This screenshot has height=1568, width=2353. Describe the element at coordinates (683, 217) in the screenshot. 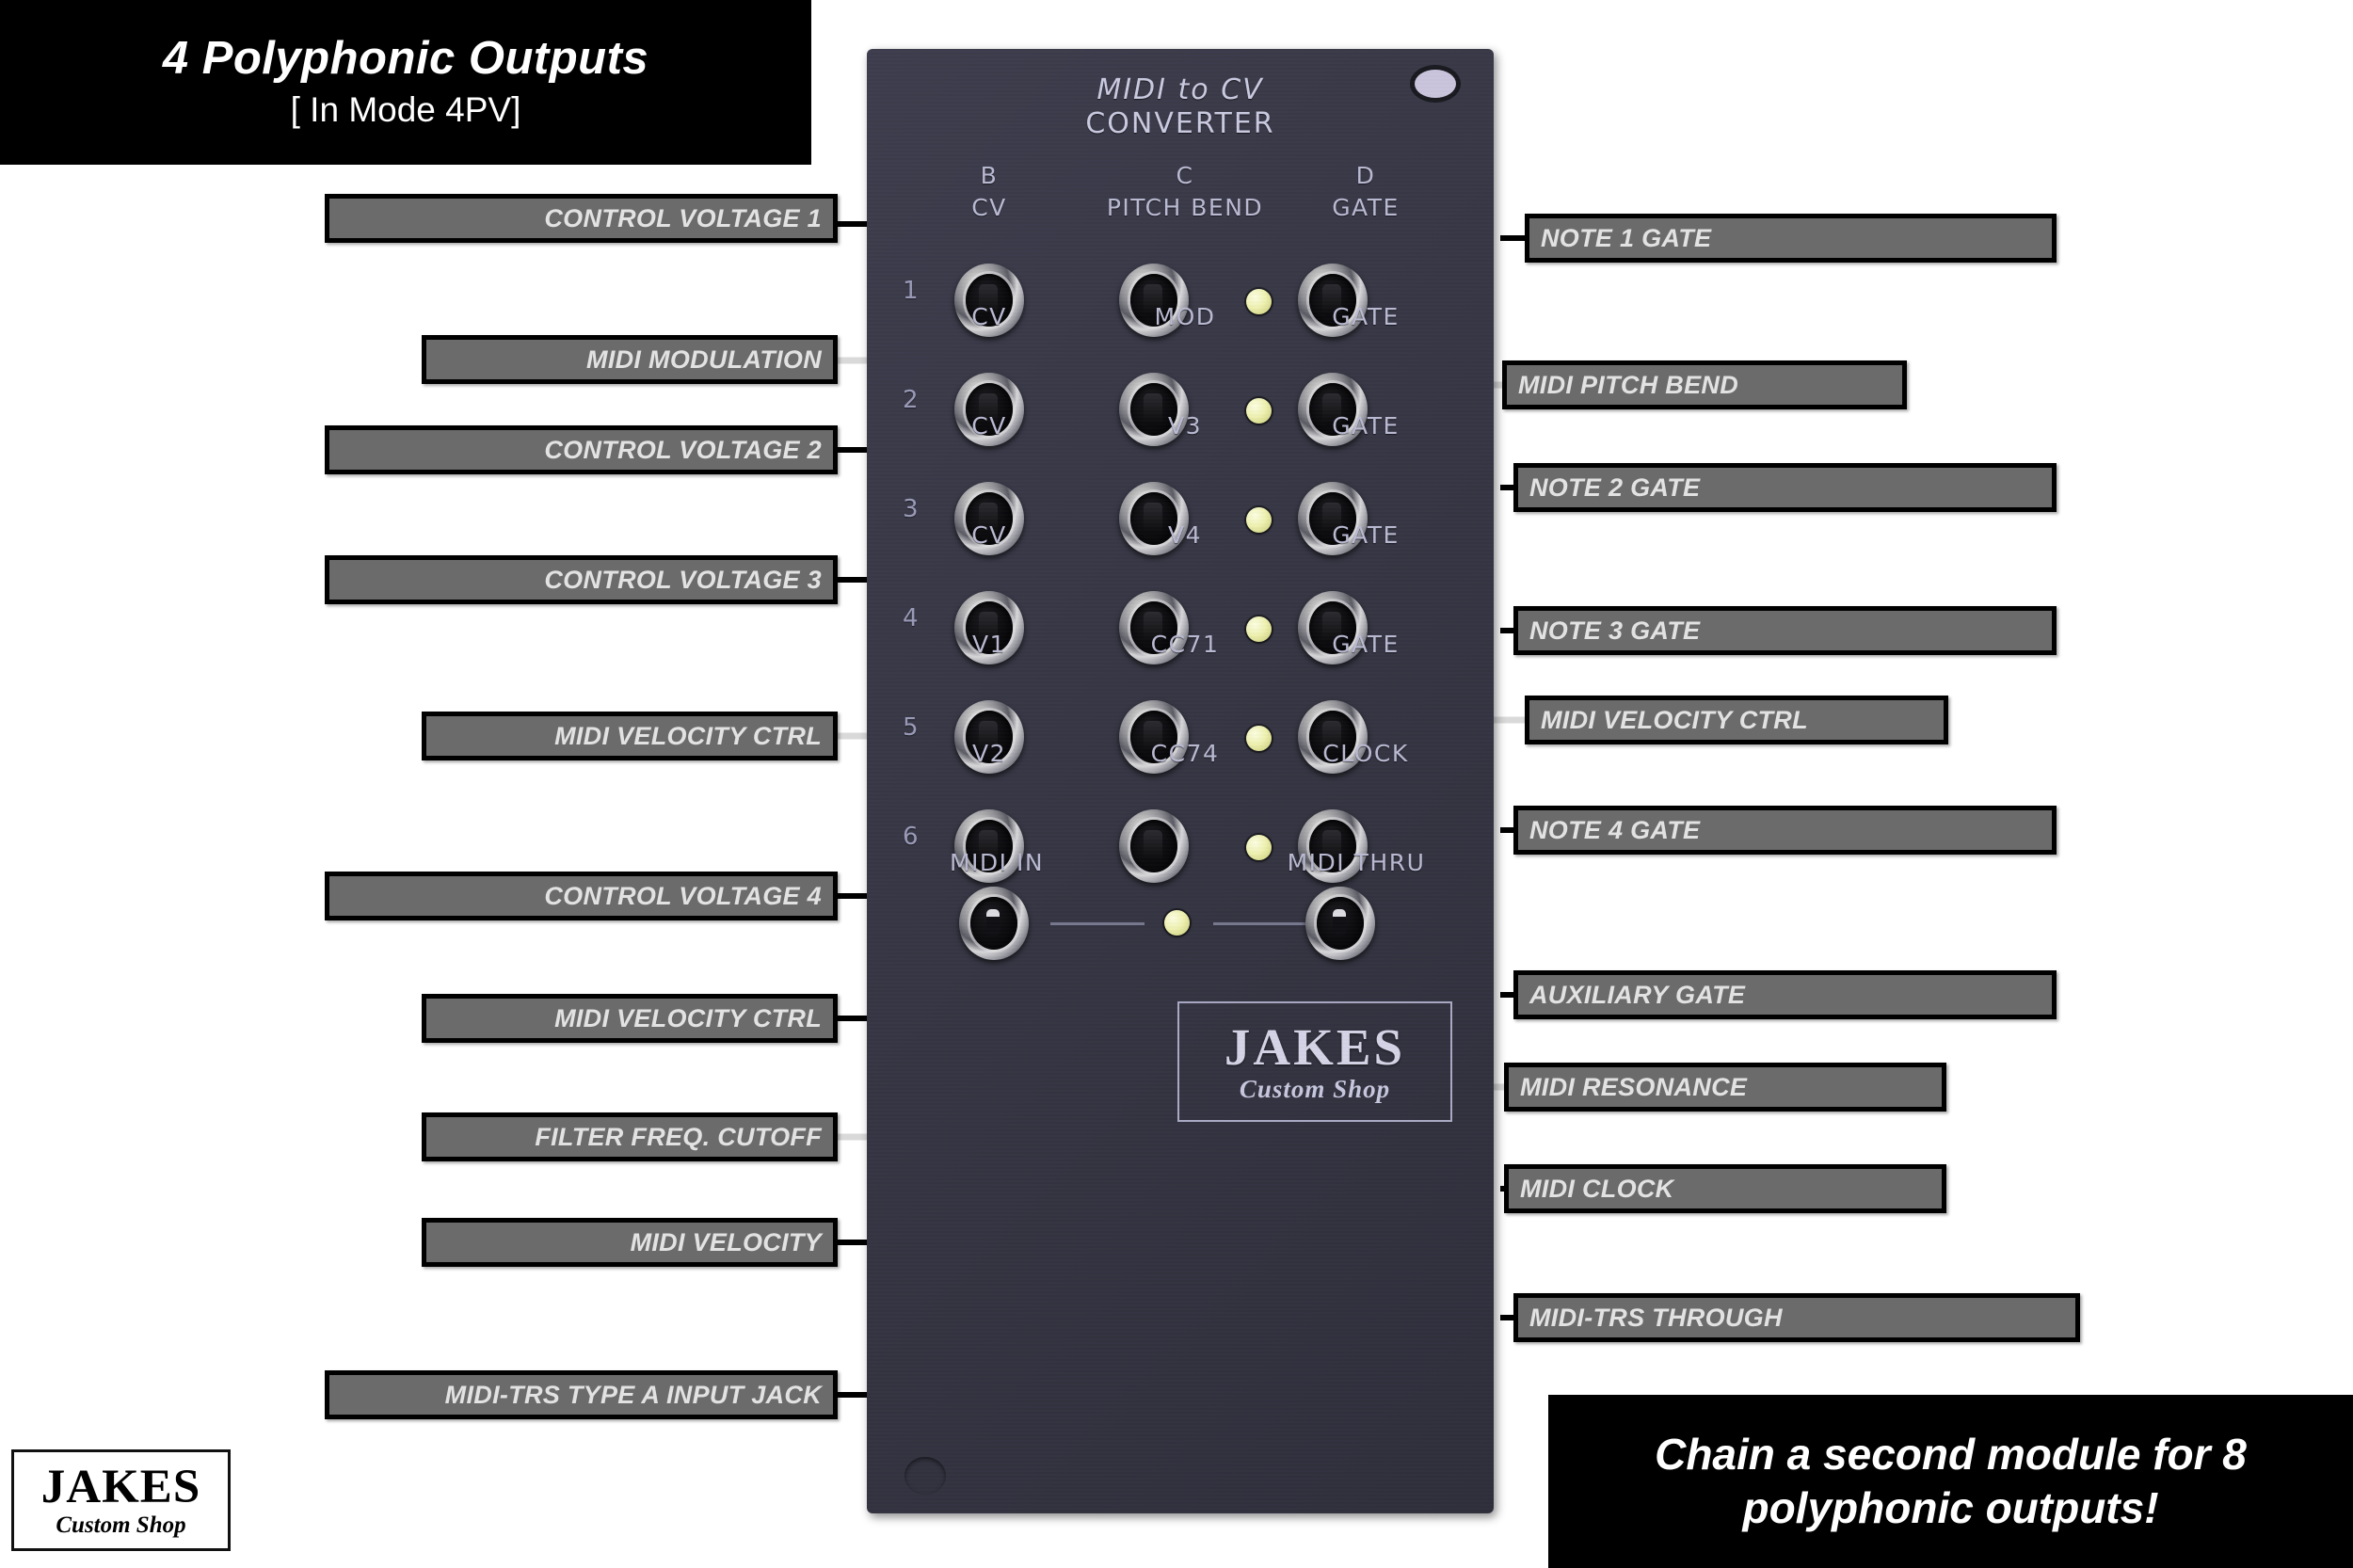

I see `callout-label: CONTROL VOLTAGE 1` at that location.